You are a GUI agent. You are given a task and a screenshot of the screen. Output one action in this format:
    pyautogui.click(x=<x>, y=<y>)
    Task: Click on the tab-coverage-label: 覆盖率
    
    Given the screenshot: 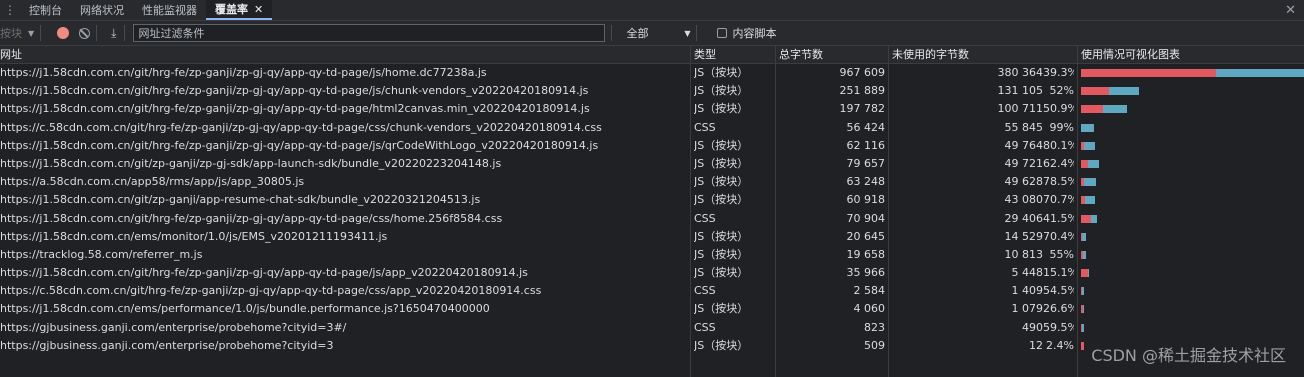 What is the action you would take?
    pyautogui.click(x=231, y=9)
    